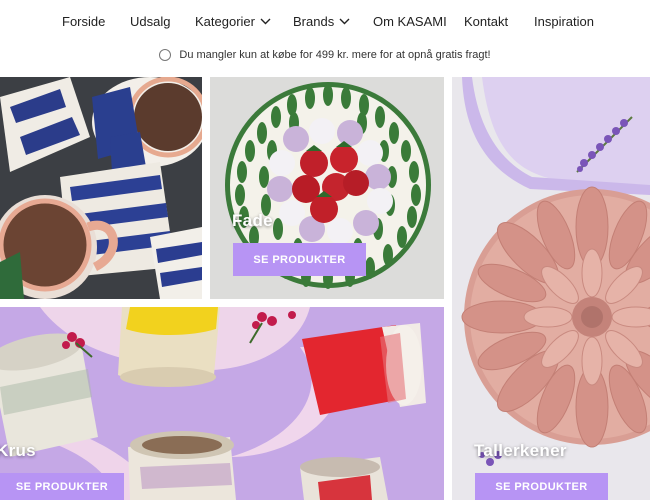 Image resolution: width=650 pixels, height=500 pixels. I want to click on nav-label: Udsalg, so click(150, 21).